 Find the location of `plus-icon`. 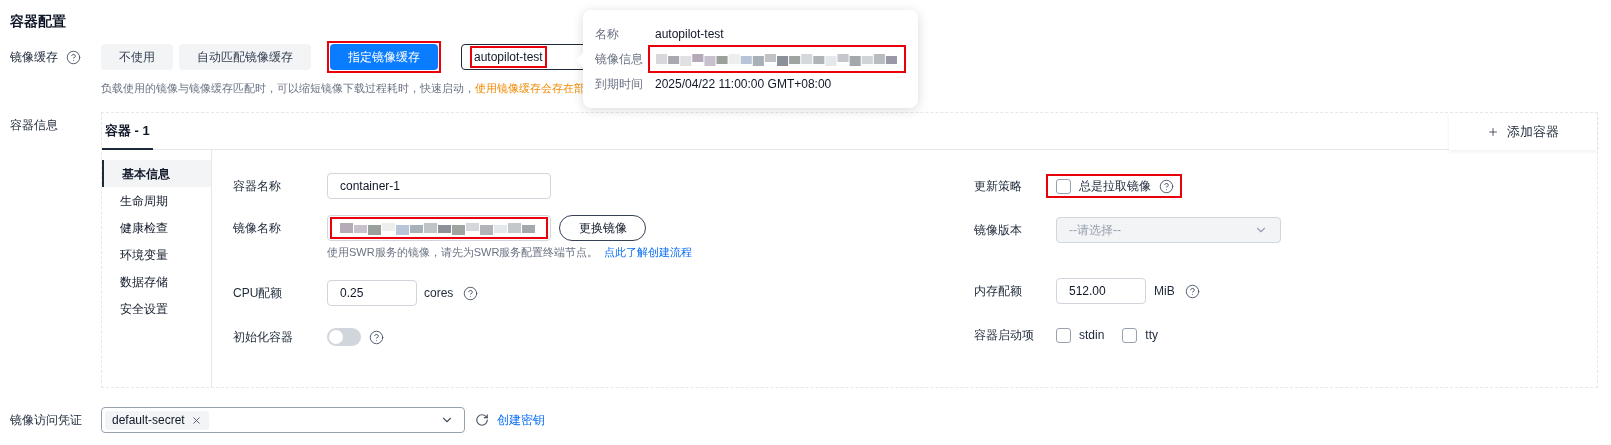

plus-icon is located at coordinates (1493, 131).